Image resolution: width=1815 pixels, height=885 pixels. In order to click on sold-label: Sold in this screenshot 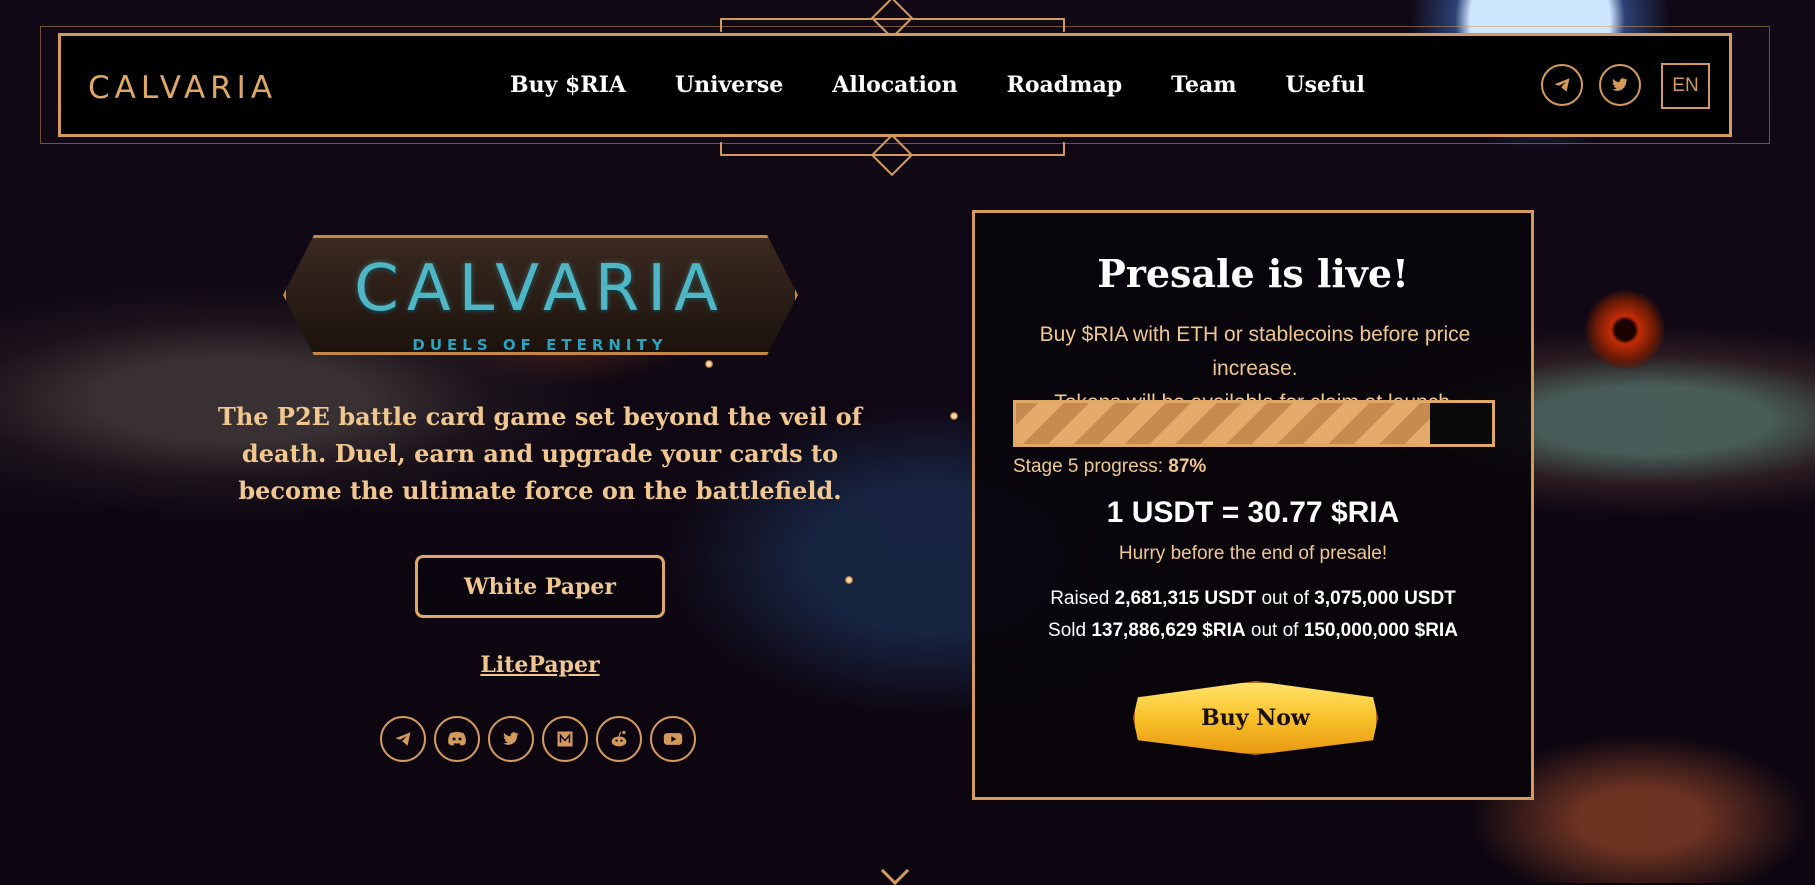, I will do `click(1067, 630)`.